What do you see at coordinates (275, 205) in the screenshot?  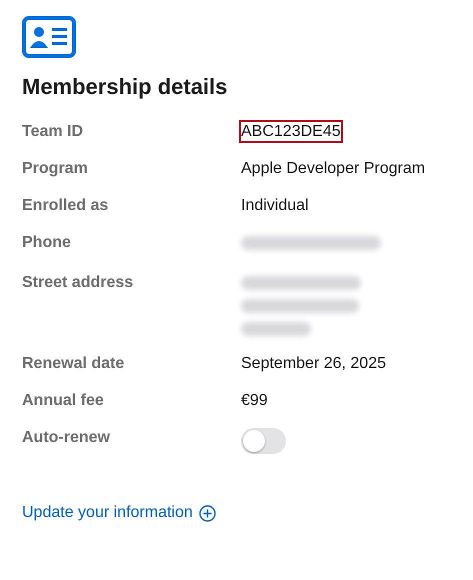 I see `field-value: Individual` at bounding box center [275, 205].